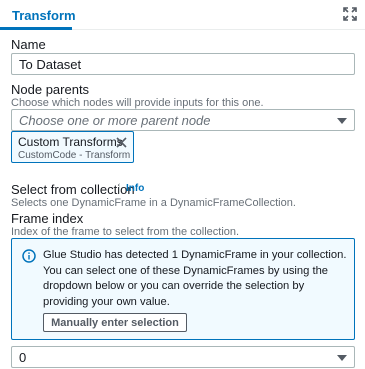 Image resolution: width=365 pixels, height=369 pixels. I want to click on token-subtitle: CustomCode - Transform, so click(74, 155).